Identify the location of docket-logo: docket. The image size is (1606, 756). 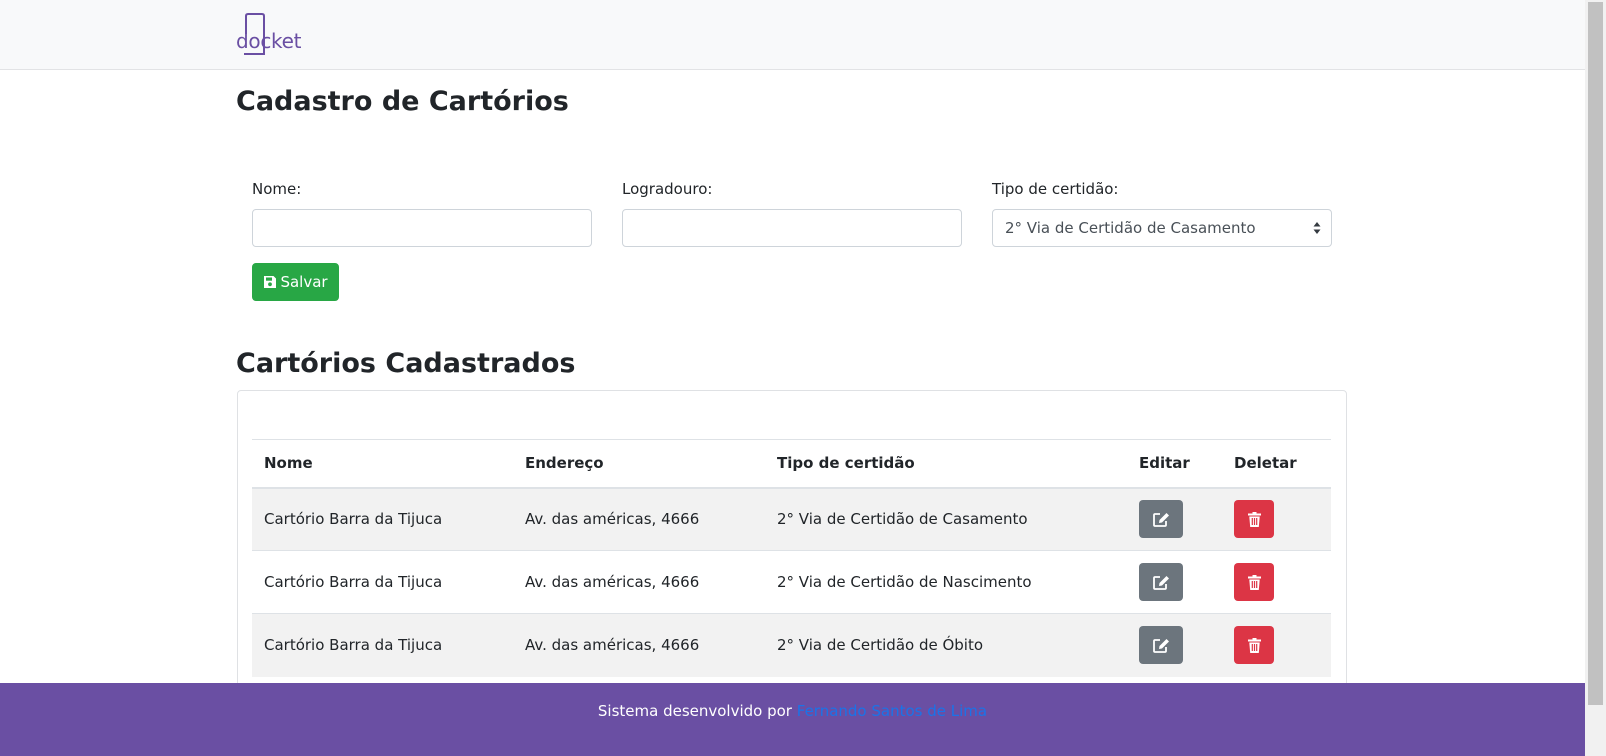
(269, 35).